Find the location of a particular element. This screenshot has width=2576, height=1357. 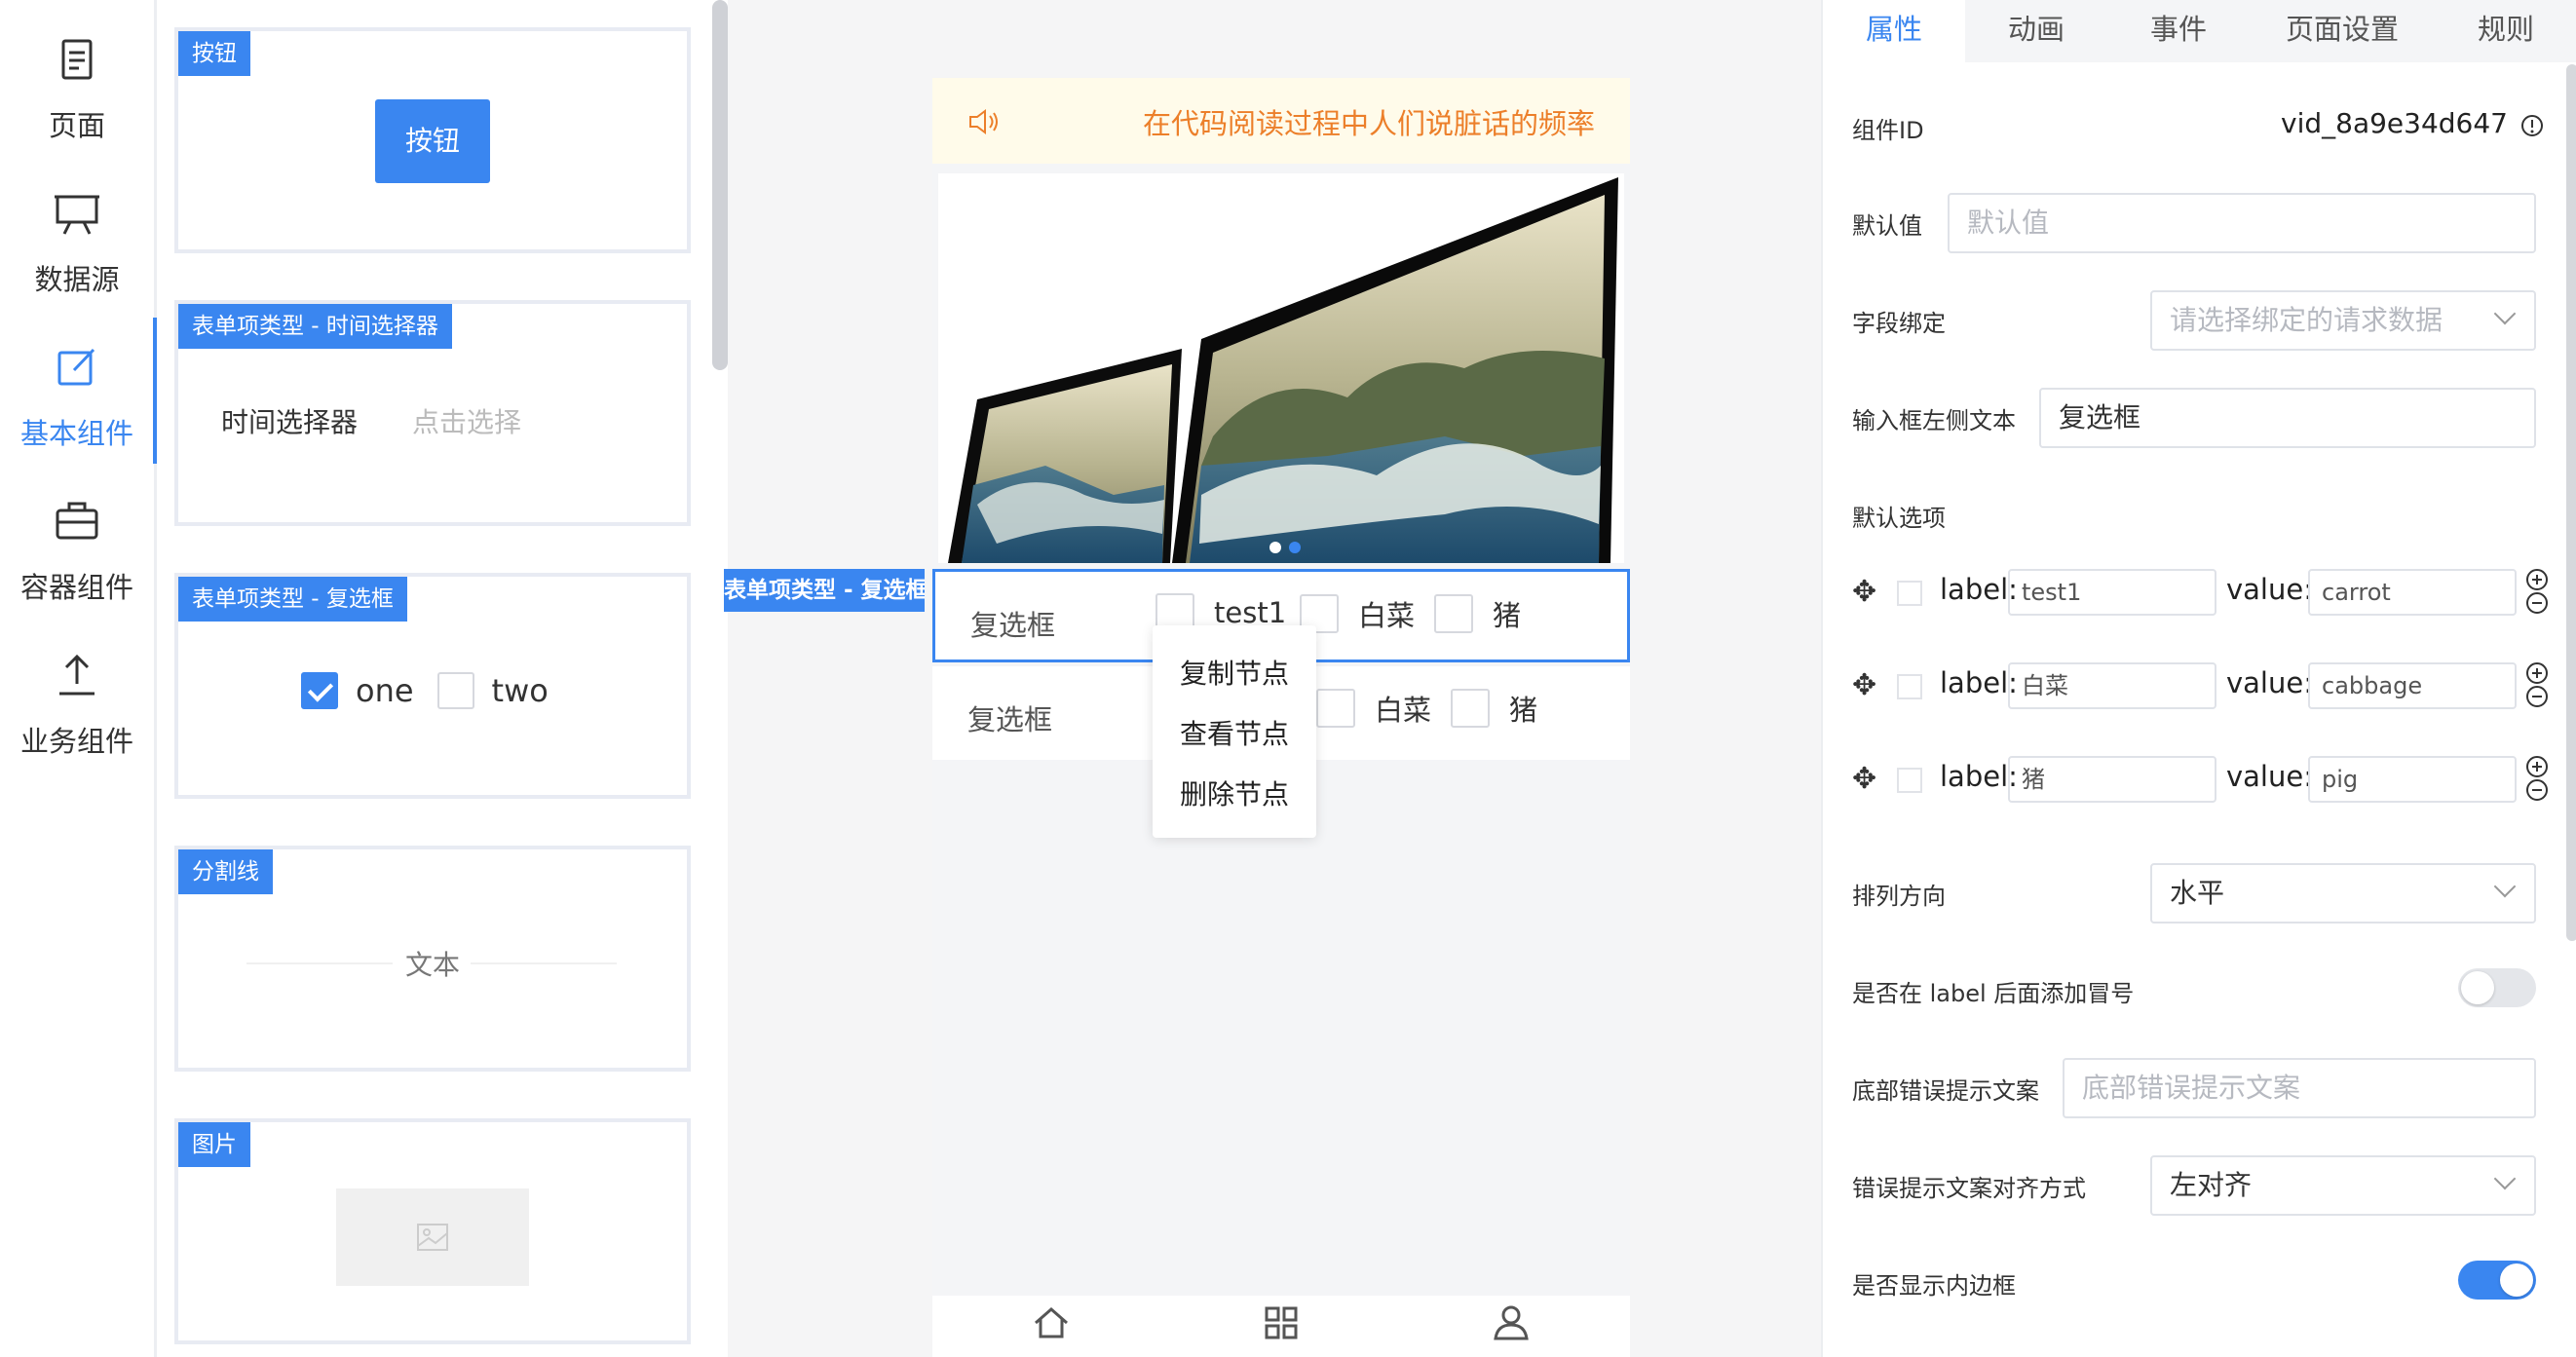

inner-border-label: 是否显示内边框 is located at coordinates (1934, 1286).